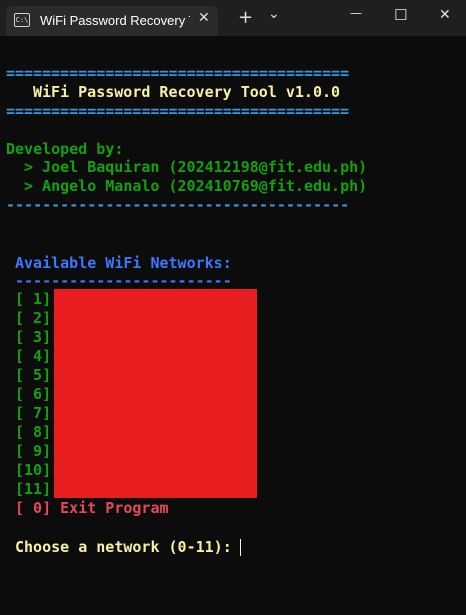 The width and height of the screenshot is (466, 615). I want to click on header-rule-bottom: ======================================, so click(178, 111).